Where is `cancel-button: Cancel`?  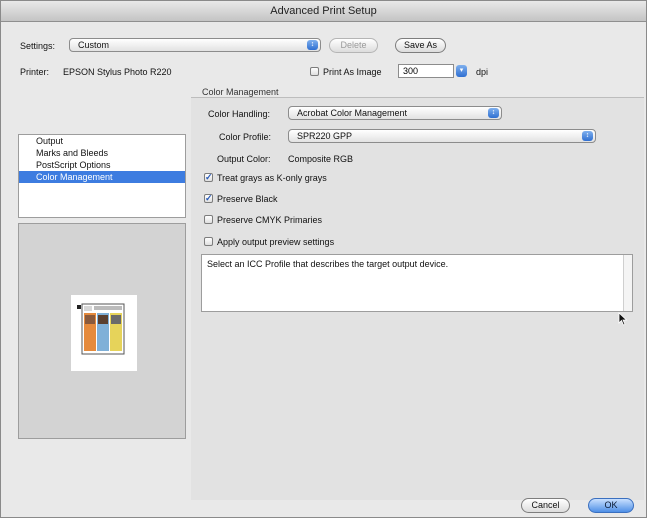
cancel-button: Cancel is located at coordinates (545, 505).